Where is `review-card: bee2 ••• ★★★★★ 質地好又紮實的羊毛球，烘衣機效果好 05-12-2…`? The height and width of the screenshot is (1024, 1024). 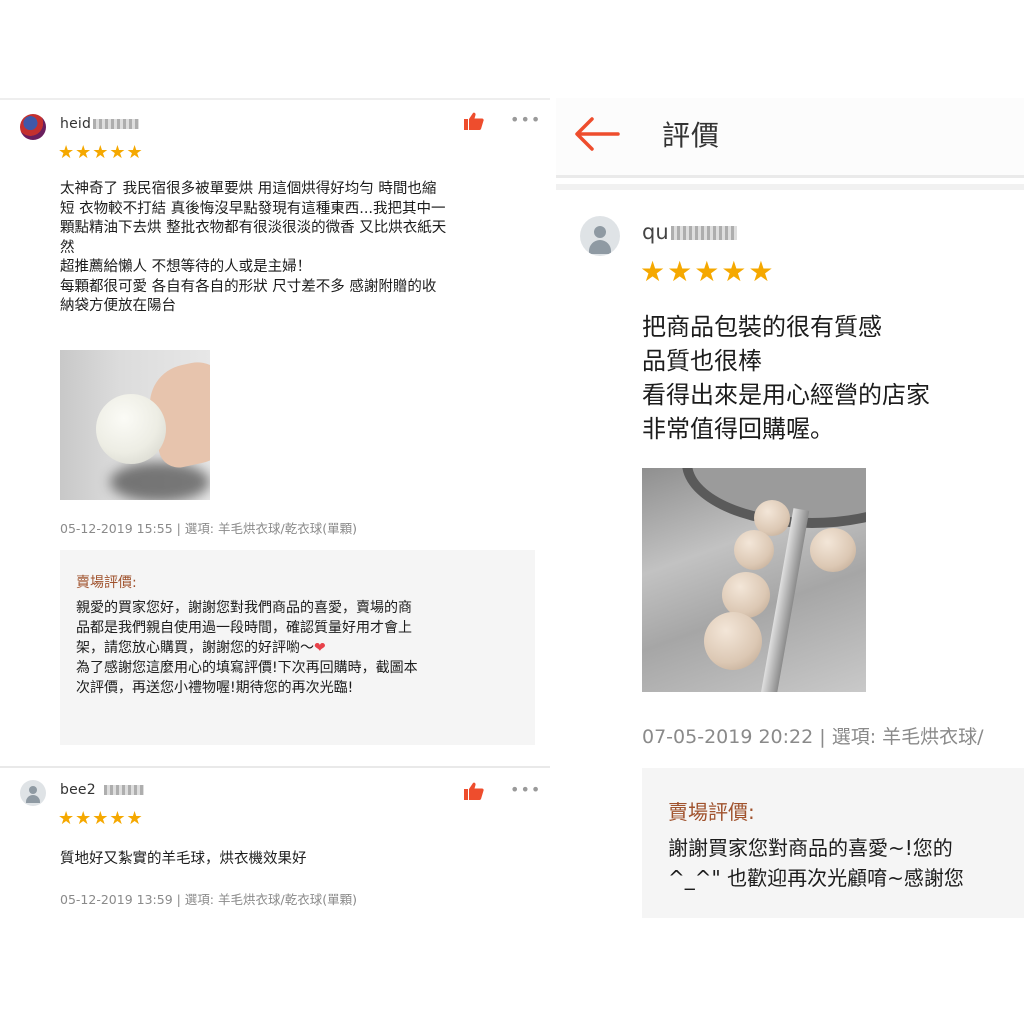 review-card: bee2 ••• ★★★★★ 質地好又紮實的羊毛球，烘衣機效果好 05-12-2… is located at coordinates (275, 848).